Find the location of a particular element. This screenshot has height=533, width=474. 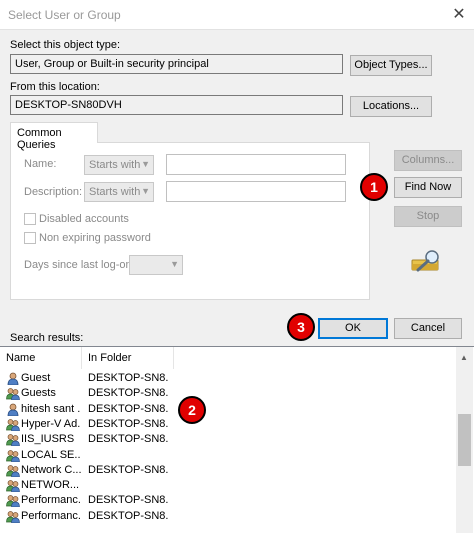

find-now-button: Find Now is located at coordinates (428, 187).